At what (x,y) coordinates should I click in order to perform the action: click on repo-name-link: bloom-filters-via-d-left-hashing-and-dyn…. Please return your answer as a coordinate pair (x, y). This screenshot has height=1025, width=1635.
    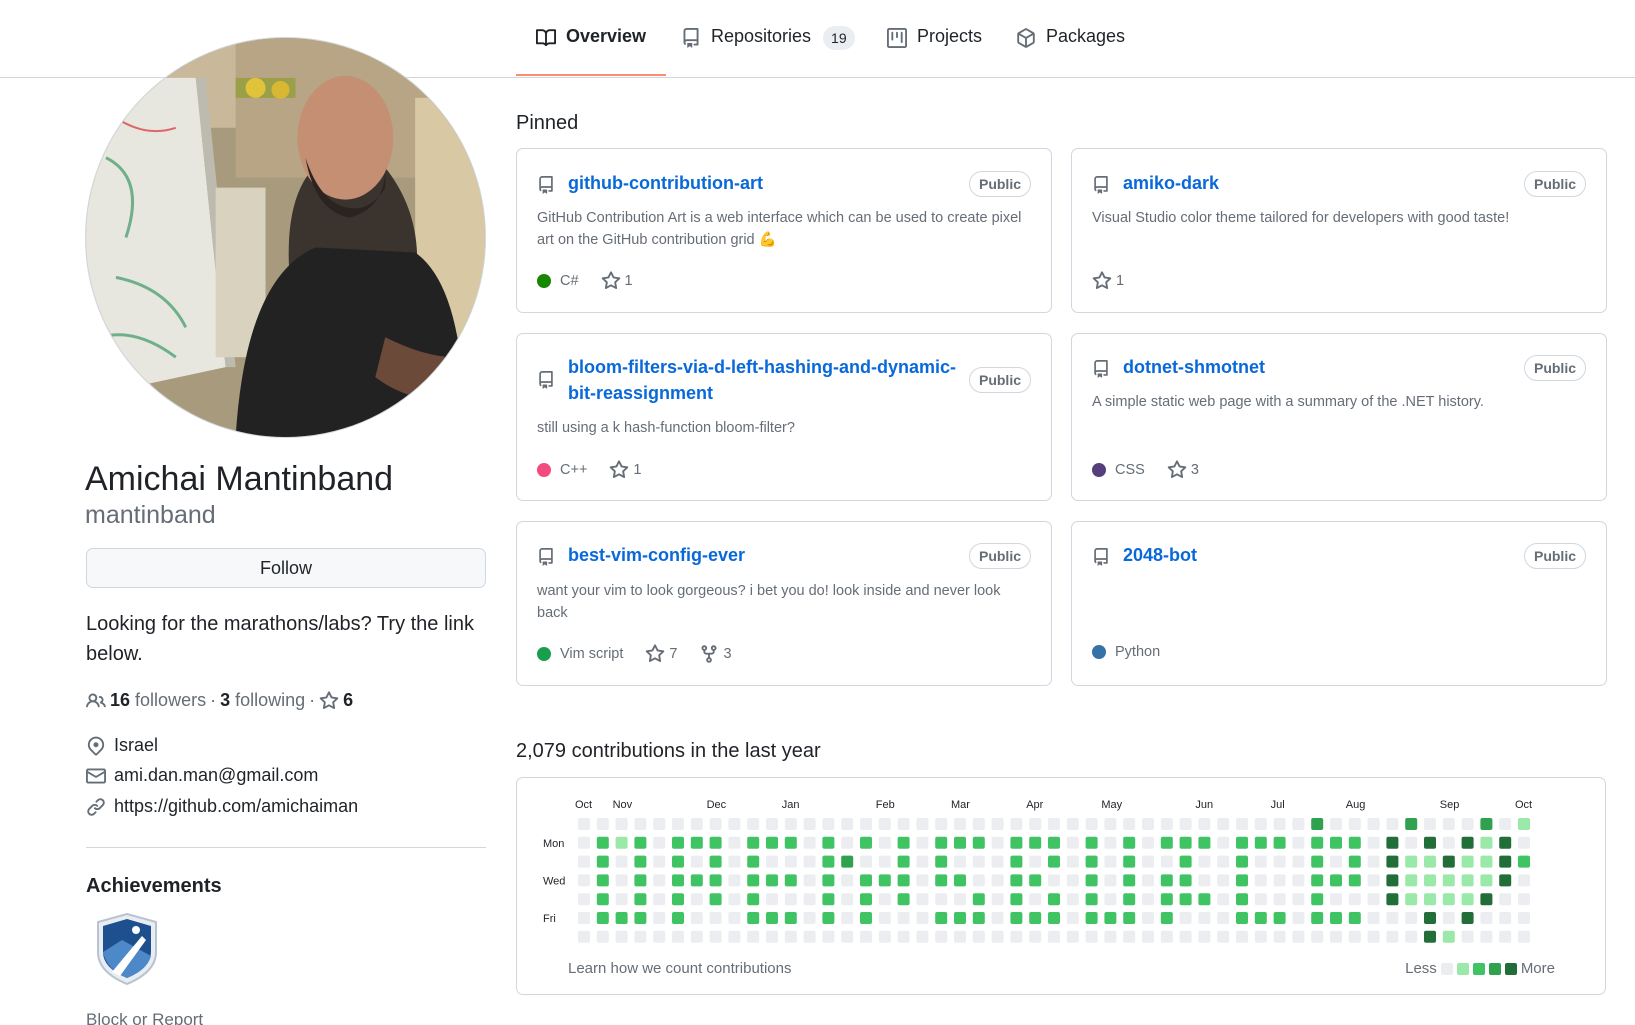
    Looking at the image, I should click on (763, 380).